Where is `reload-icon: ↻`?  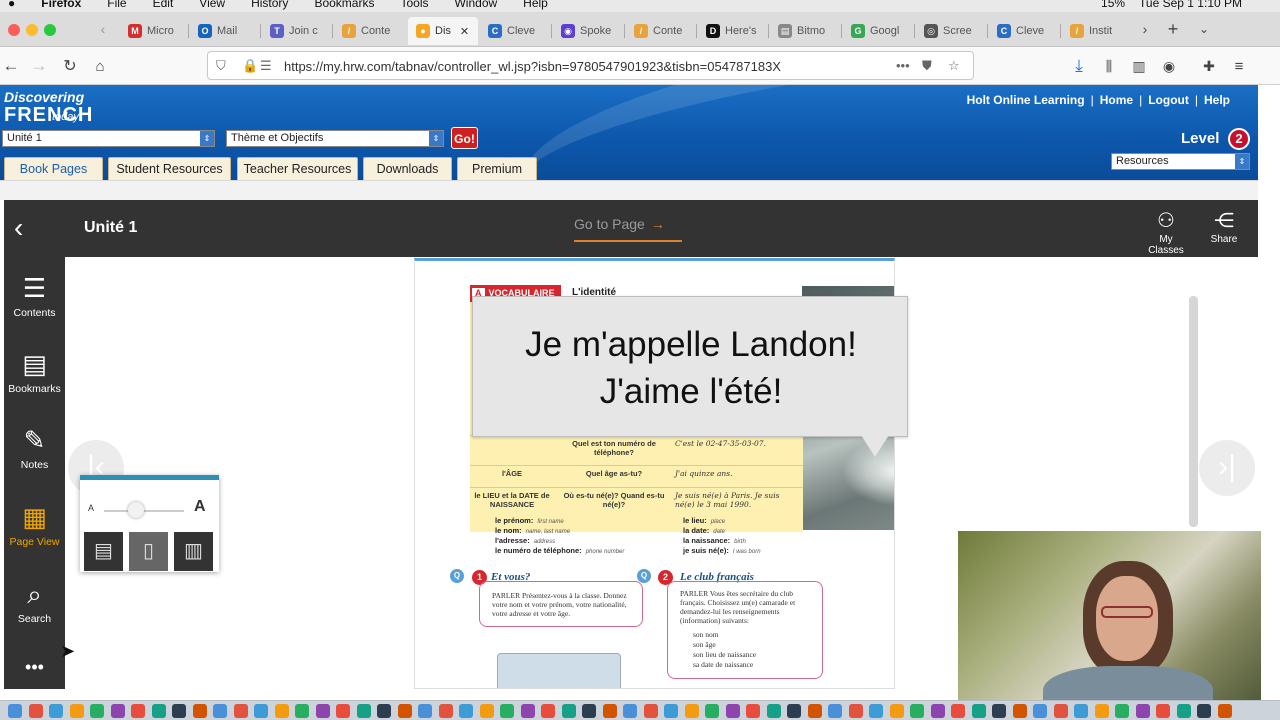 reload-icon: ↻ is located at coordinates (70, 66).